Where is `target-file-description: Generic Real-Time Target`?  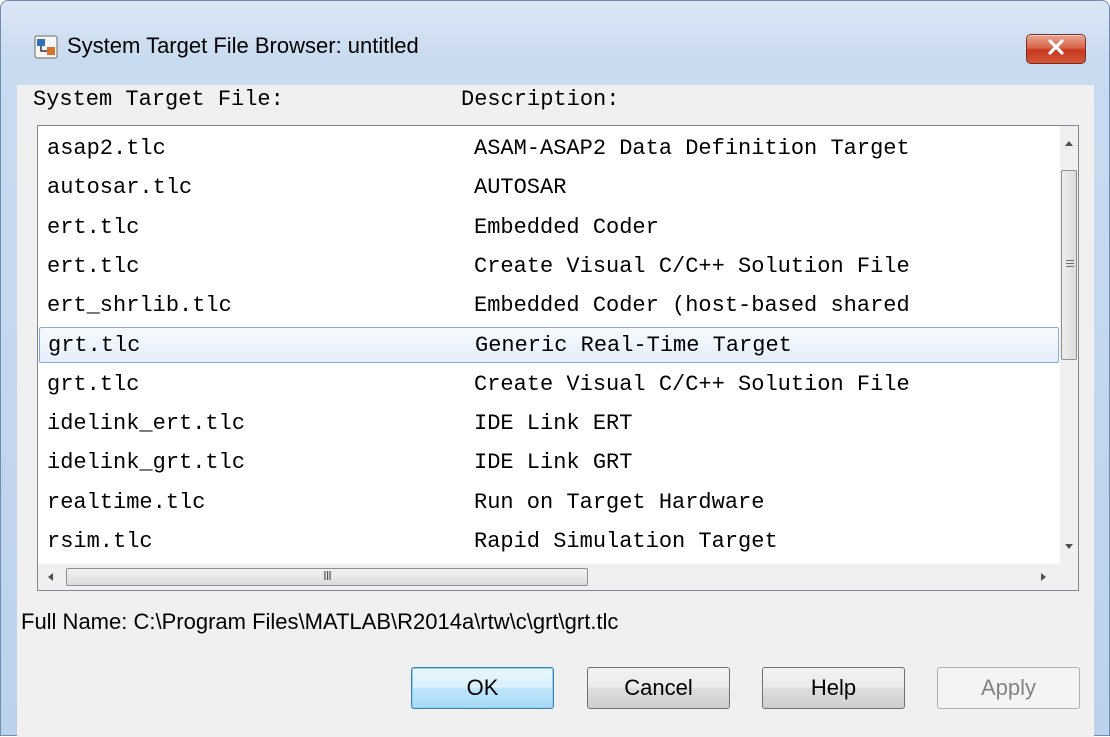 target-file-description: Generic Real-Time Target is located at coordinates (633, 345).